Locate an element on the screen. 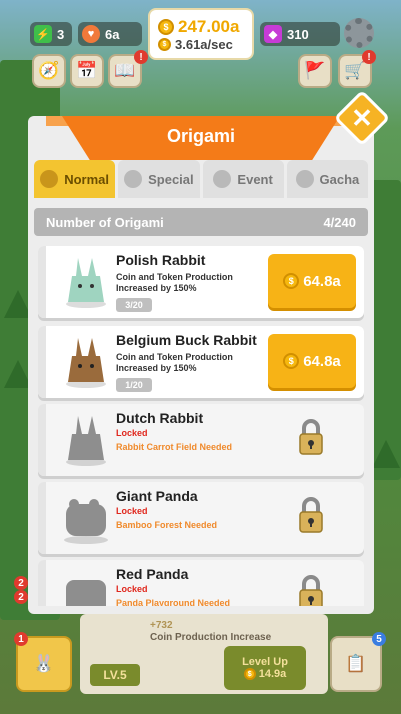 Image resolution: width=401 pixels, height=714 pixels. requirement-label: Panda Playground Needed is located at coordinates (173, 602).